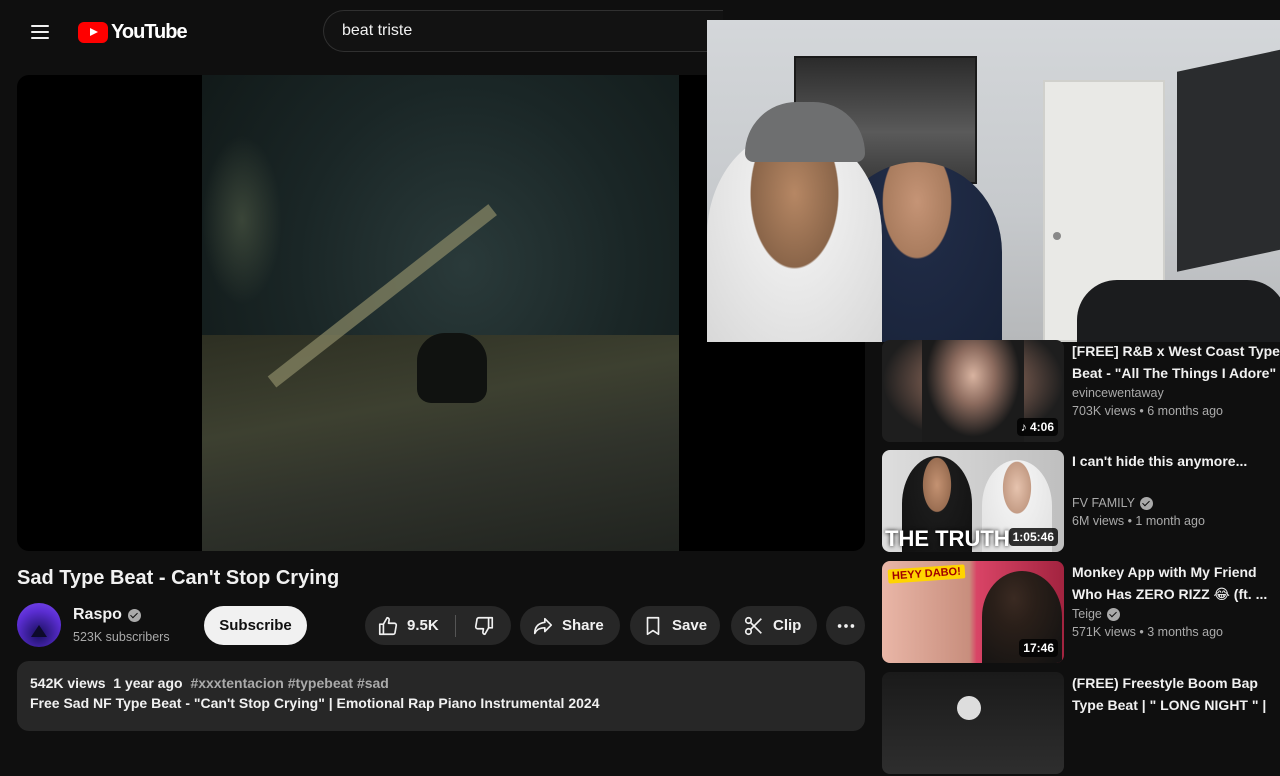  I want to click on wall-calendar, so click(1228, 160).